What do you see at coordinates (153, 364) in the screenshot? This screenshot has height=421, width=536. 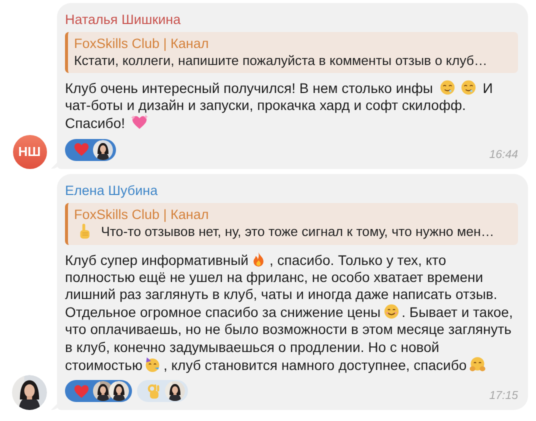 I see `party-face-icon` at bounding box center [153, 364].